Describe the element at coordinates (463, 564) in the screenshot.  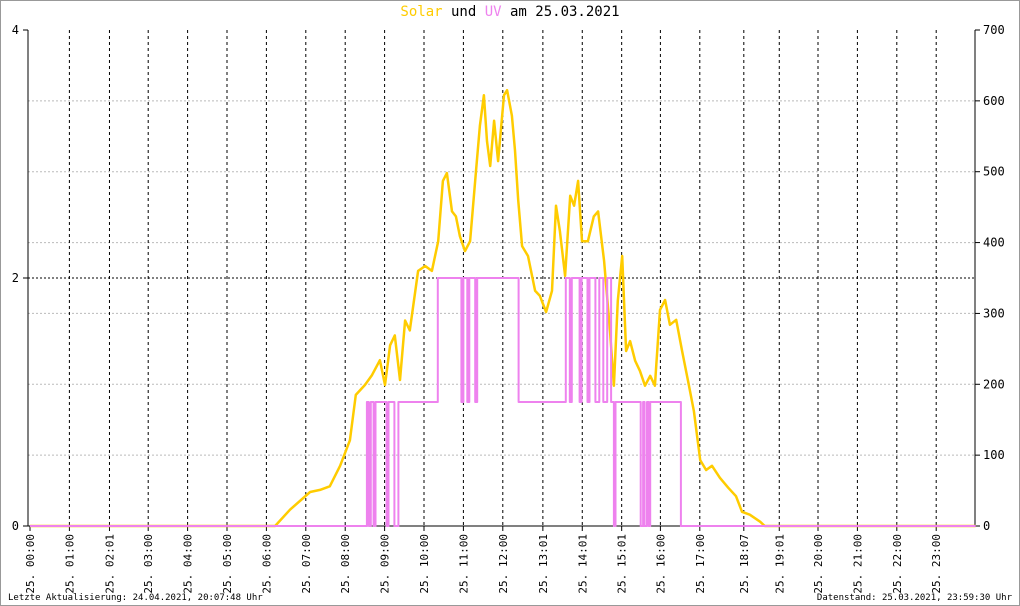
I see `x-tick-label: 25. 11:00` at that location.